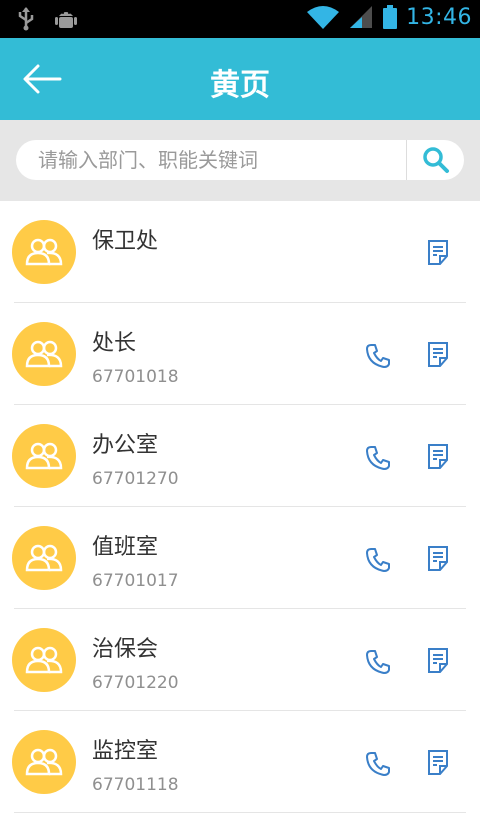 The height and width of the screenshot is (813, 480). What do you see at coordinates (114, 343) in the screenshot?
I see `contact-name: 处长` at bounding box center [114, 343].